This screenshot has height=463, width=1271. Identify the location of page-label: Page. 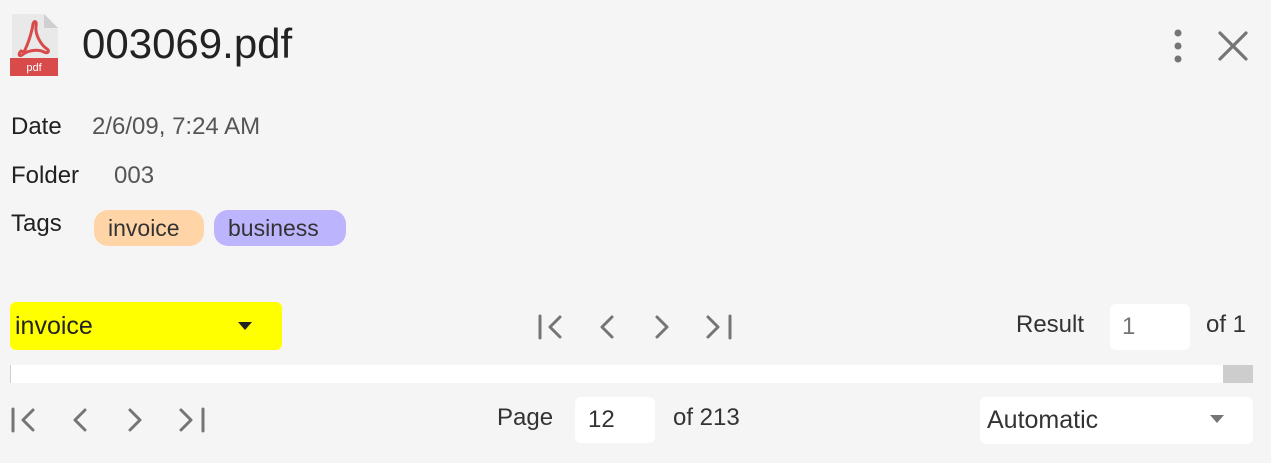
(525, 417).